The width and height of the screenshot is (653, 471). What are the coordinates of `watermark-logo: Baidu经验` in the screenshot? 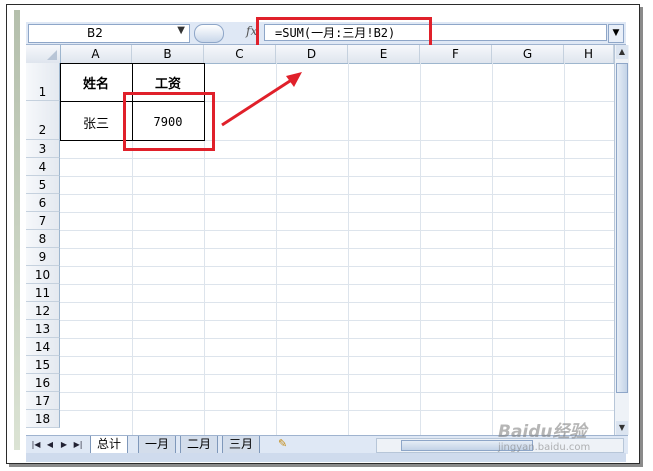 It's located at (542, 432).